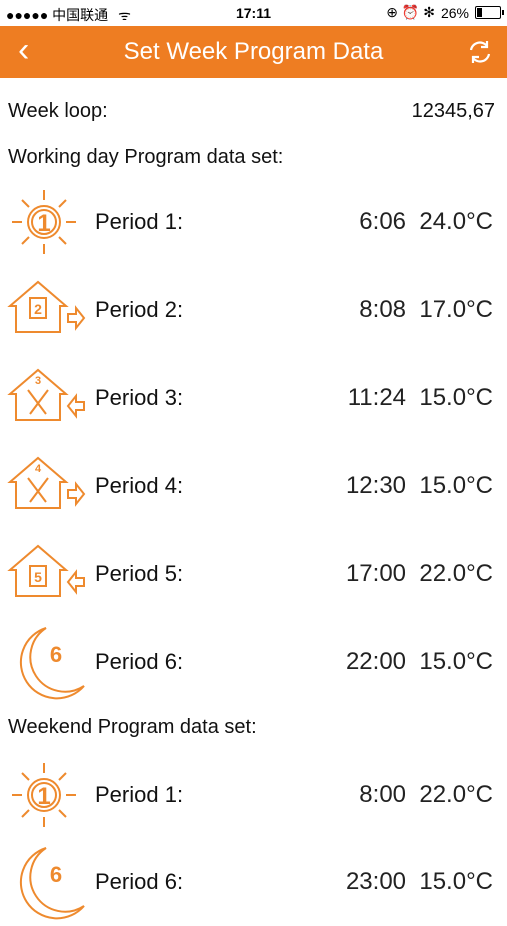  I want to click on weekend-period-row: 6 Period 6: 23:00 15.0°C, so click(253, 882).